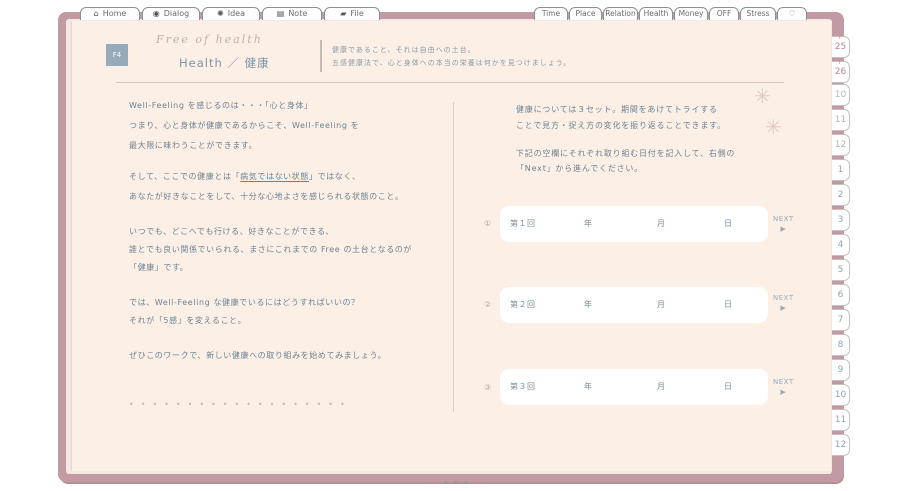 This screenshot has width=906, height=491. What do you see at coordinates (758, 13) in the screenshot?
I see `tab-stress: Stress` at bounding box center [758, 13].